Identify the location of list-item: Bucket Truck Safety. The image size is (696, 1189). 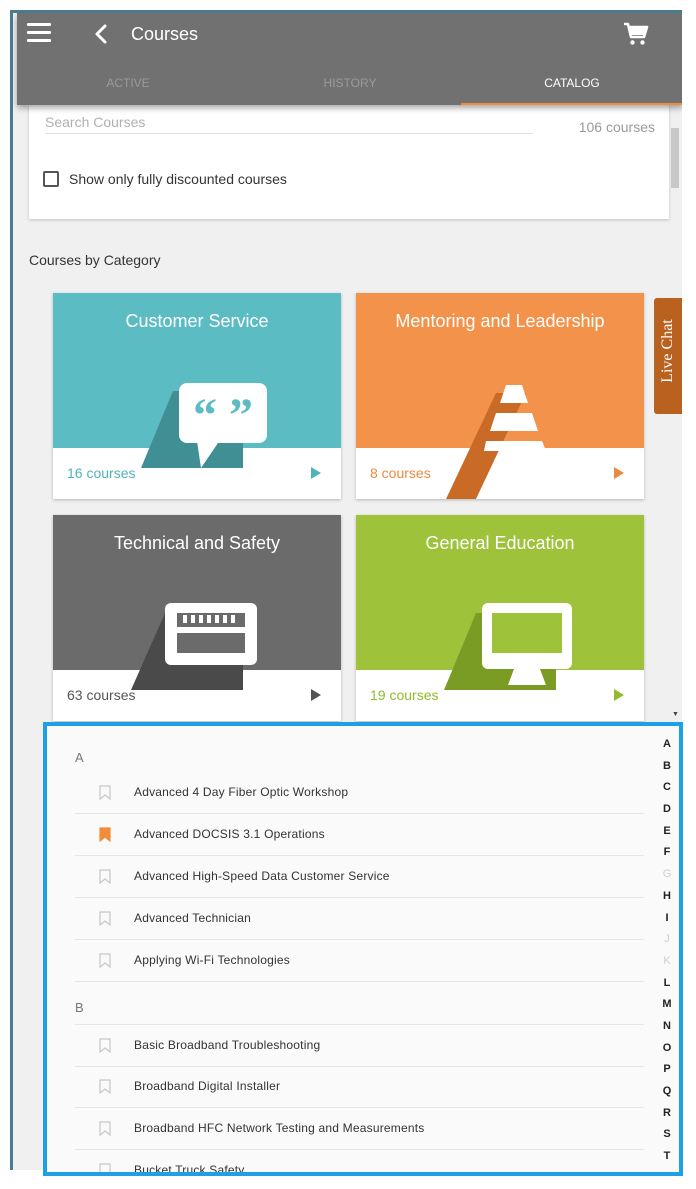
(359, 1163).